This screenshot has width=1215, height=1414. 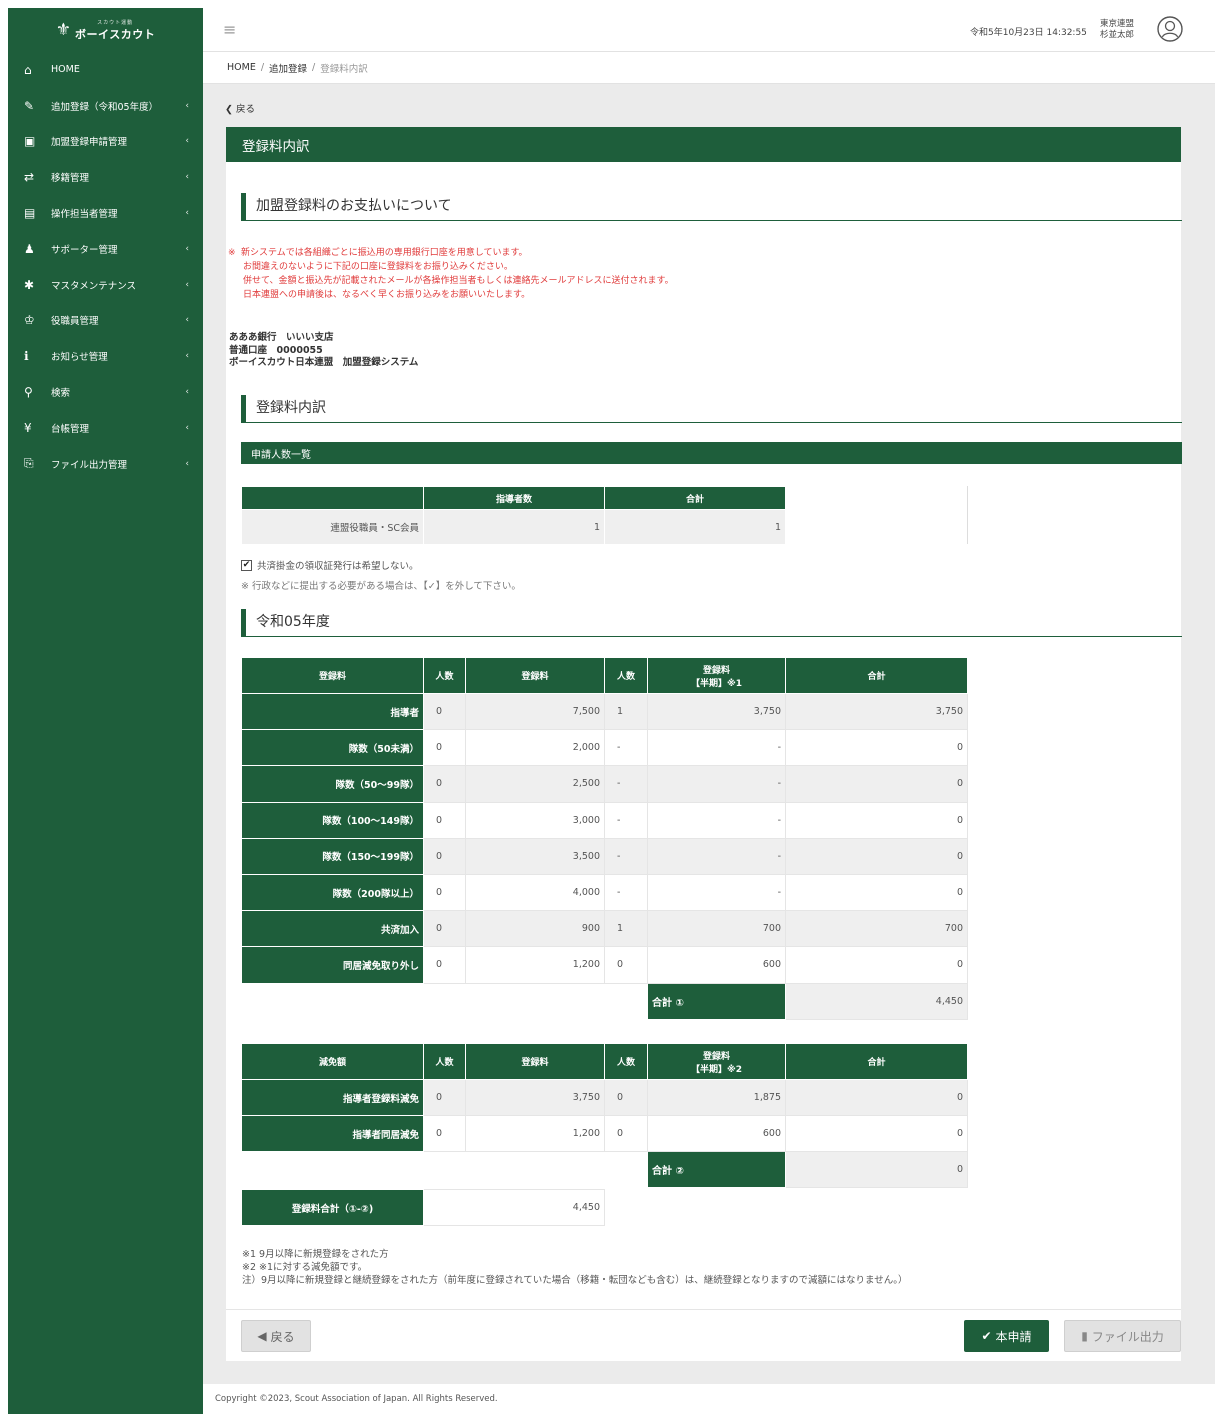 I want to click on apply-button: ✔ 本申請, so click(x=1006, y=1336).